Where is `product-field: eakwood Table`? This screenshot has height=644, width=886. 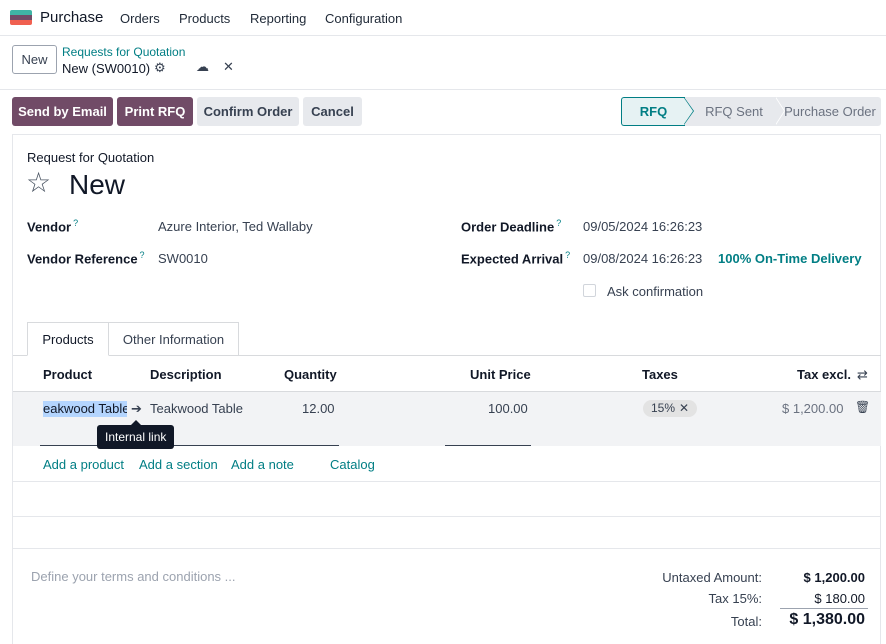
product-field: eakwood Table is located at coordinates (85, 409).